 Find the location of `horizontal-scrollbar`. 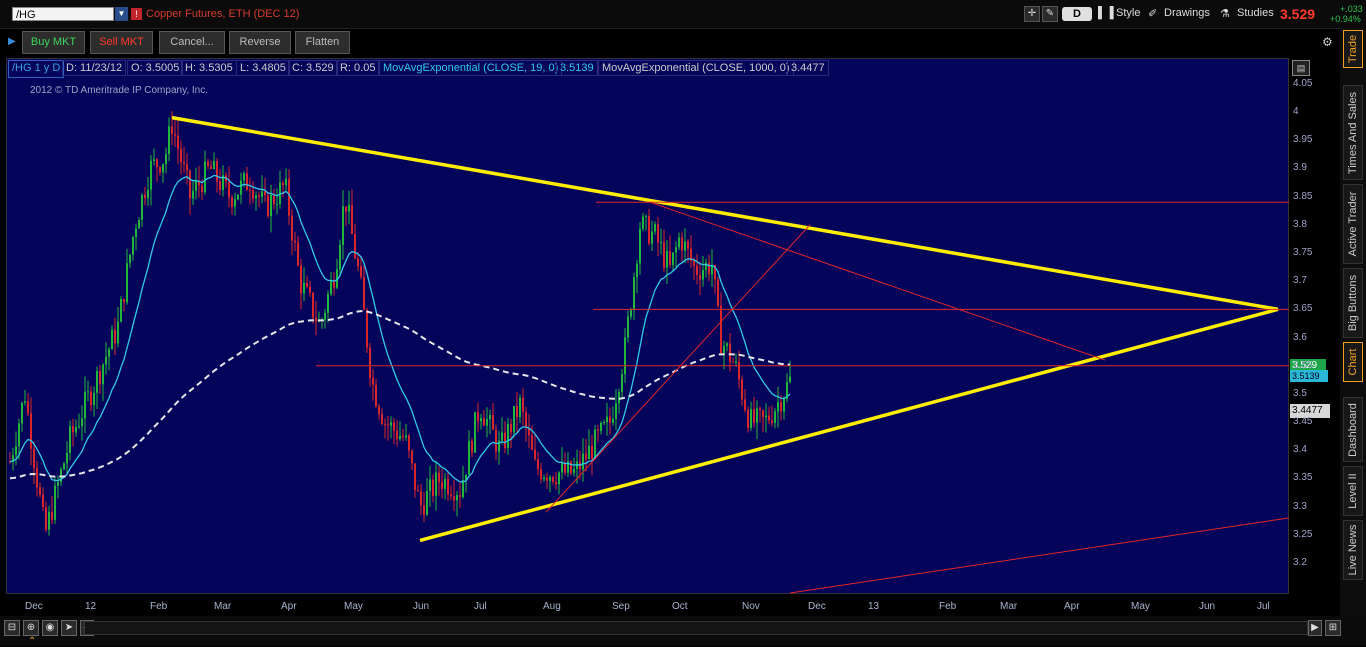

horizontal-scrollbar is located at coordinates (696, 628).